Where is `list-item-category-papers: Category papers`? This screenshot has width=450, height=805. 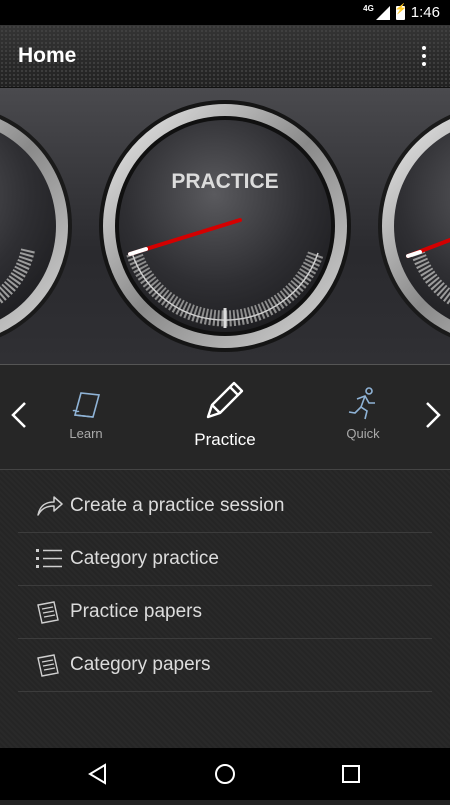
list-item-category-papers: Category papers is located at coordinates (225, 665).